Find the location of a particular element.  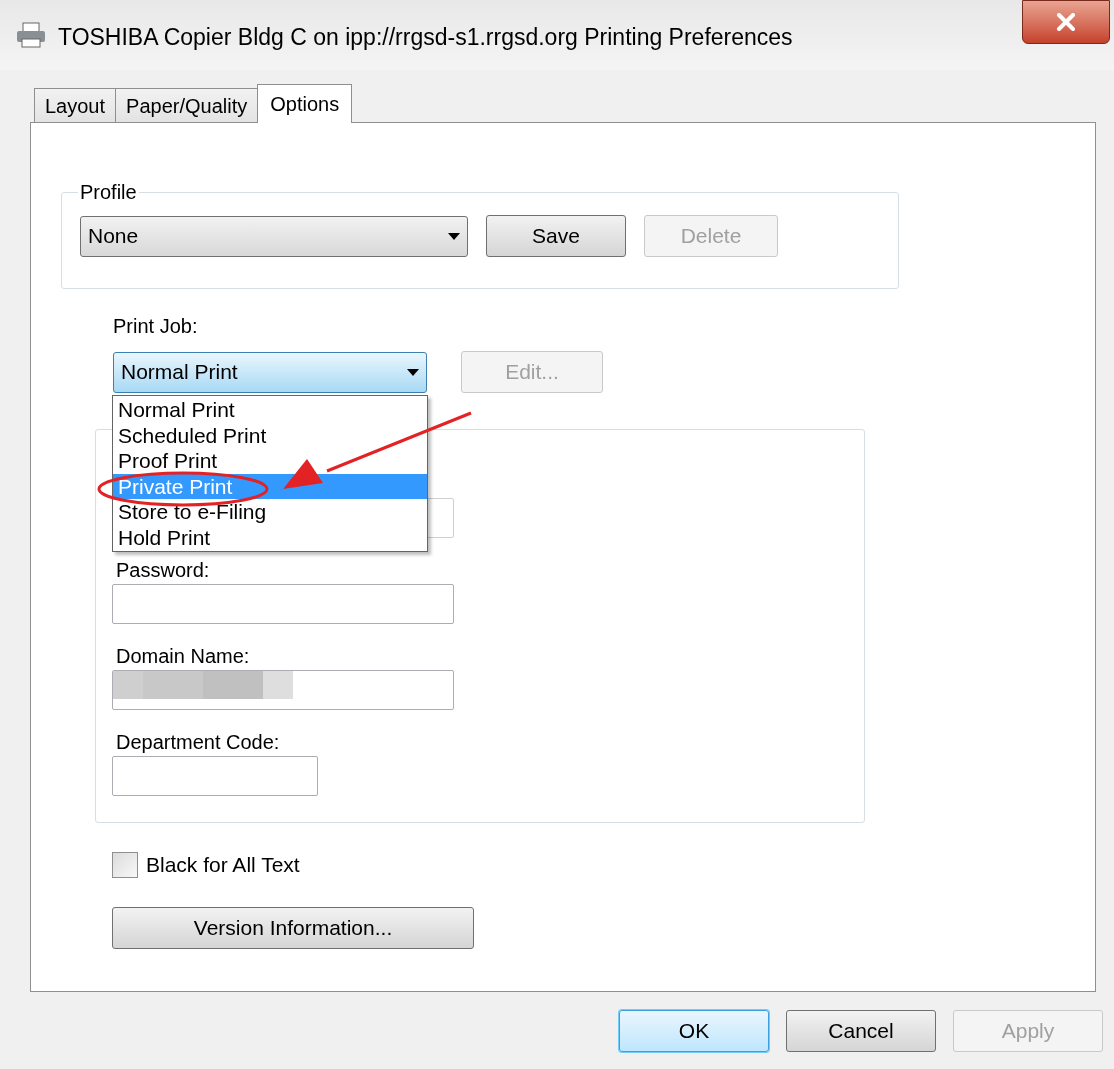

group-legend: Profile is located at coordinates (108, 192).